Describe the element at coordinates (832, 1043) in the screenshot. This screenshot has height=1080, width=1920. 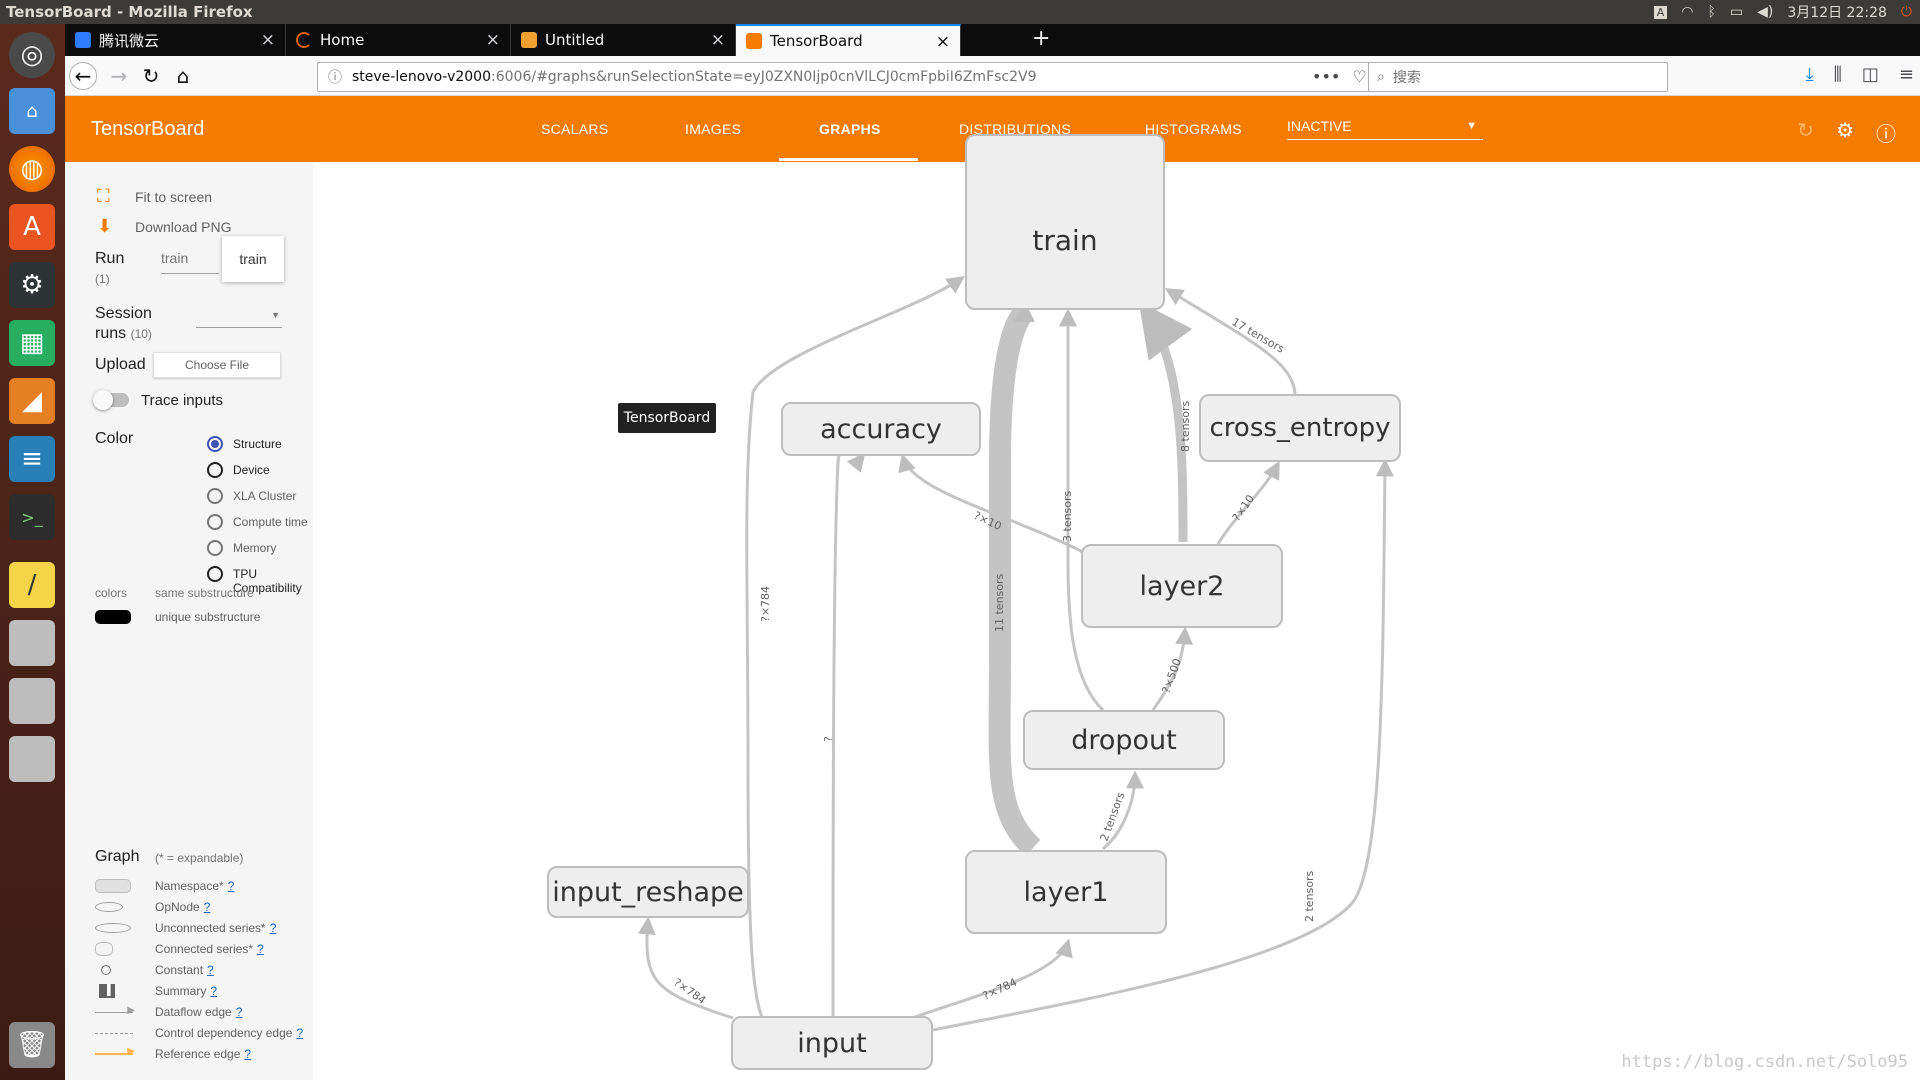
I see `node-input: input` at that location.